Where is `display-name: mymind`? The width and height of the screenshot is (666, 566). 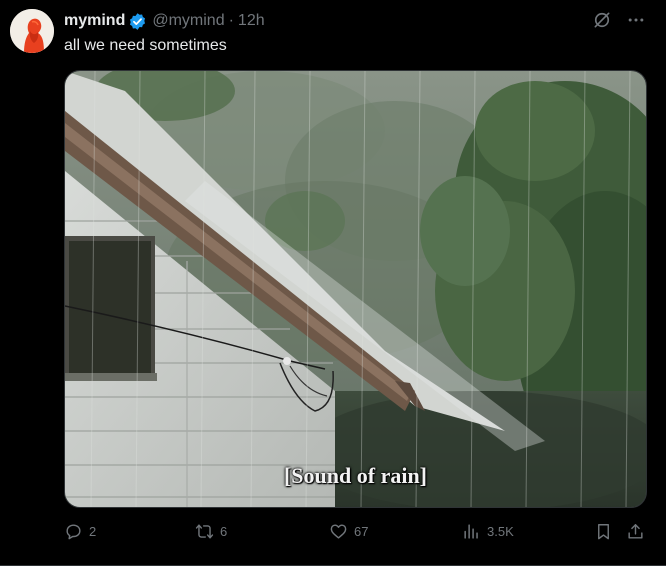 display-name: mymind is located at coordinates (94, 21).